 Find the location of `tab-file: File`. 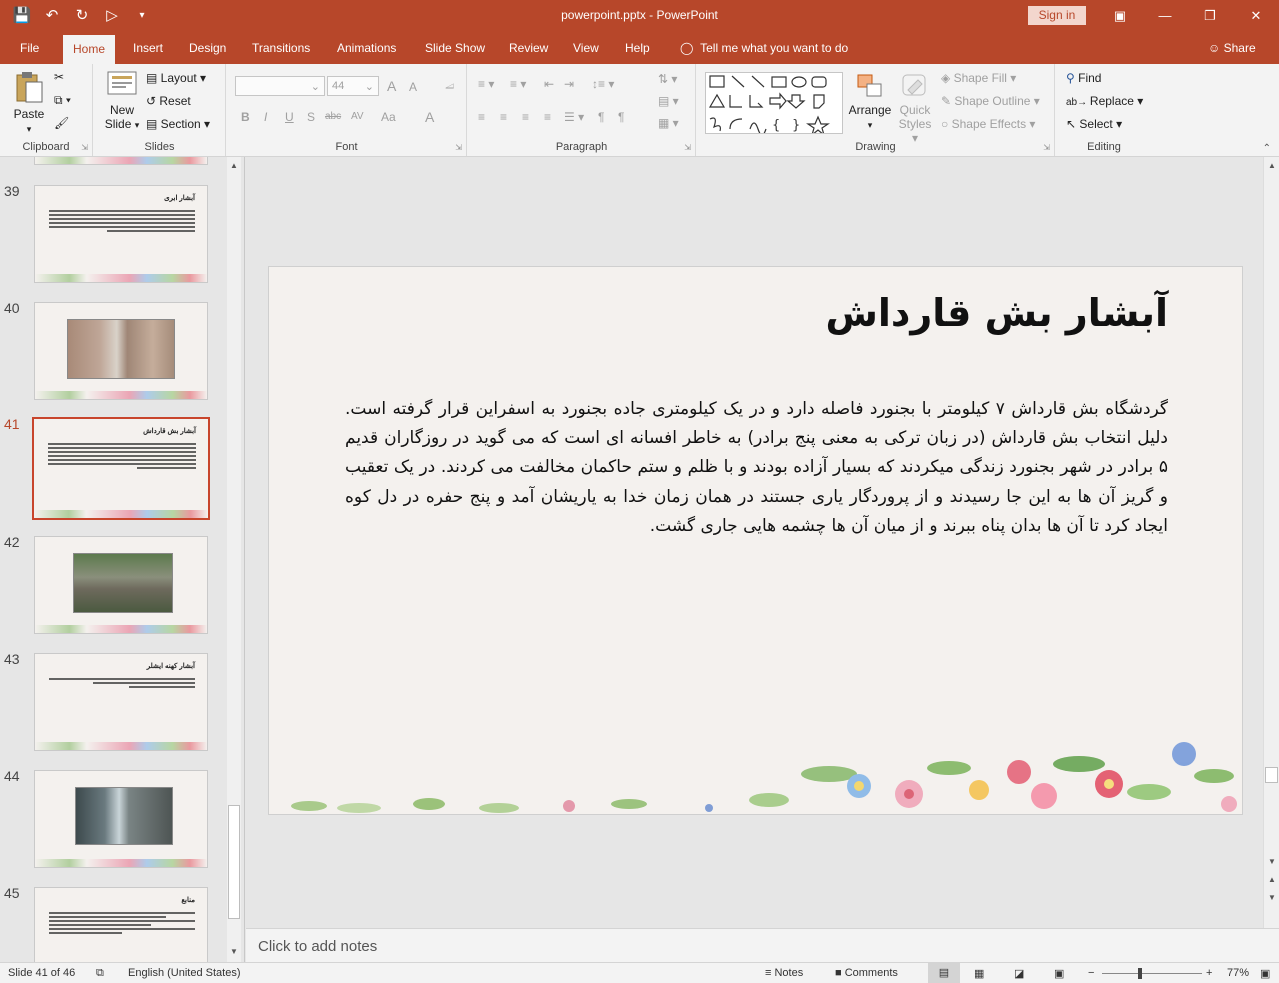

tab-file: File is located at coordinates (29, 48).